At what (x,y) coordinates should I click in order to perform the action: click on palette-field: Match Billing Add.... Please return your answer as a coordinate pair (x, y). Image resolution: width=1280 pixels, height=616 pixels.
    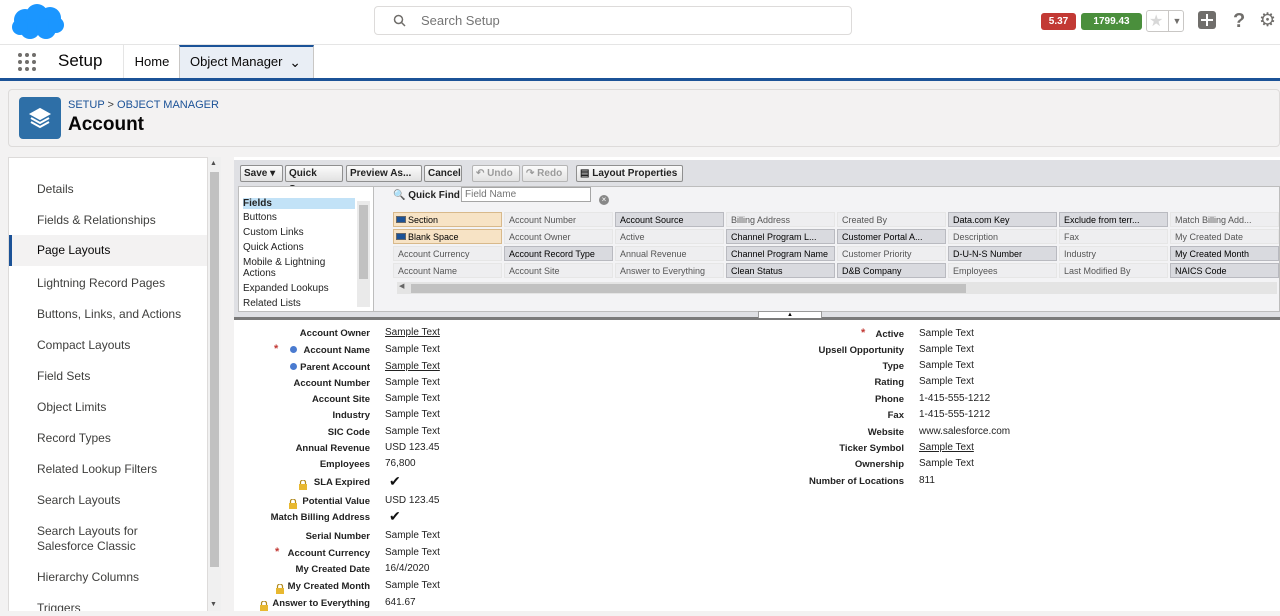
    Looking at the image, I should click on (1224, 219).